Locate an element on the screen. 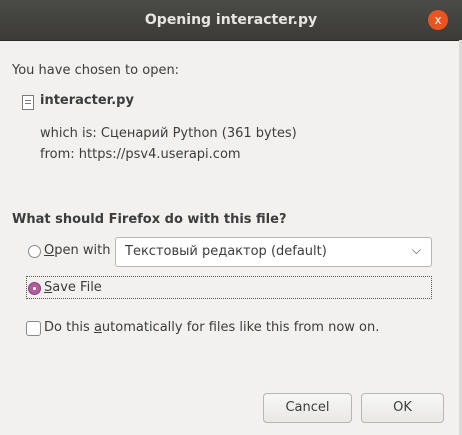 Image resolution: width=462 pixels, height=435 pixels. titlebar: Opening interacter.py x is located at coordinates (231, 20).